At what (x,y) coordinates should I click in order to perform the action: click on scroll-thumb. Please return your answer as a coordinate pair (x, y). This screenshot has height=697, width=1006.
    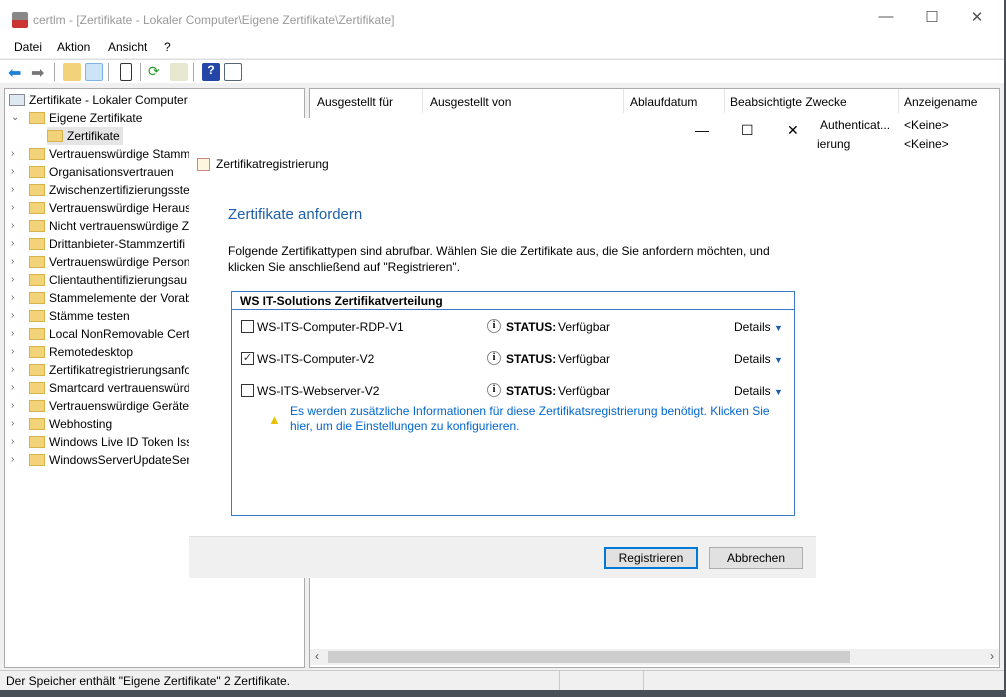
    Looking at the image, I should click on (589, 657).